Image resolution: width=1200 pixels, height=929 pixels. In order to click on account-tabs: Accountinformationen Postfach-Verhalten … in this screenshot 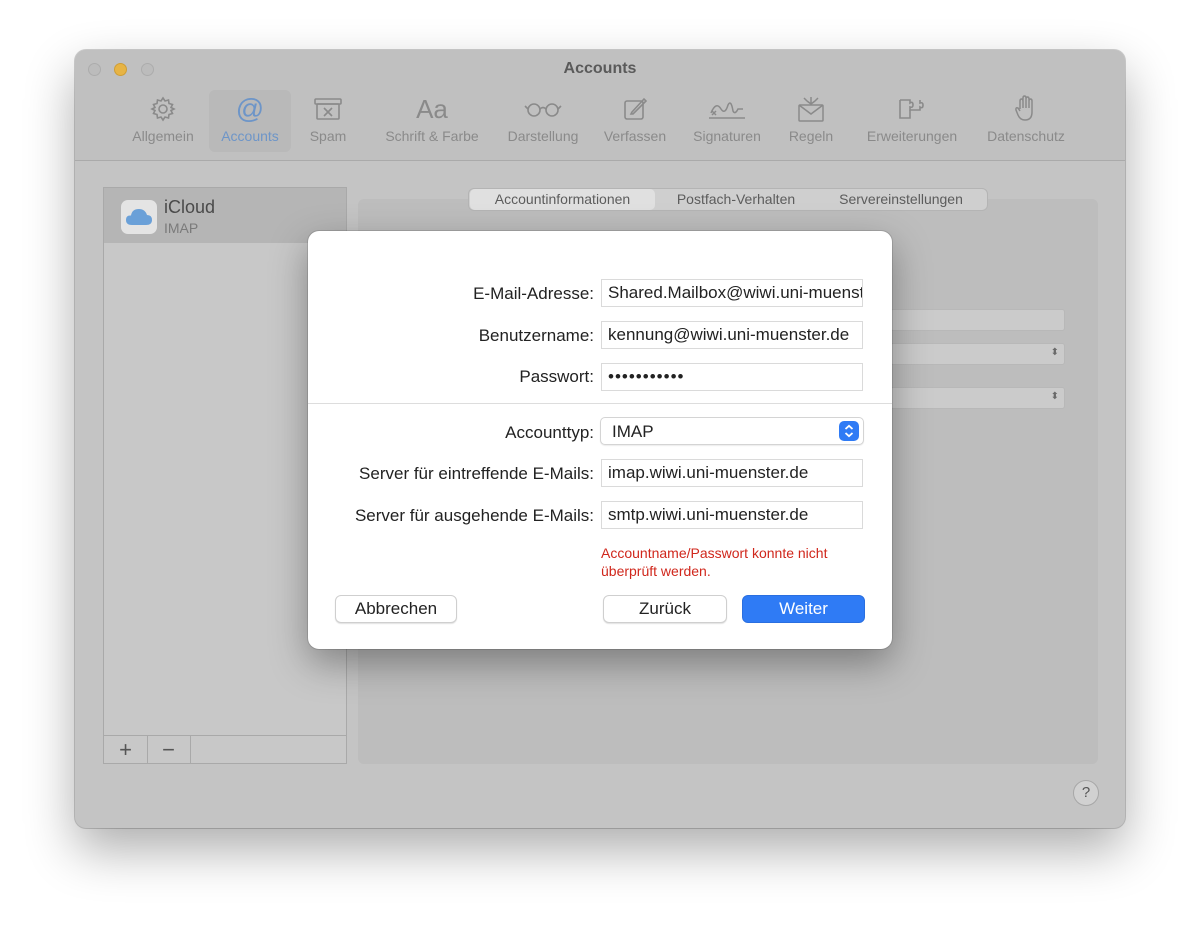, I will do `click(728, 199)`.